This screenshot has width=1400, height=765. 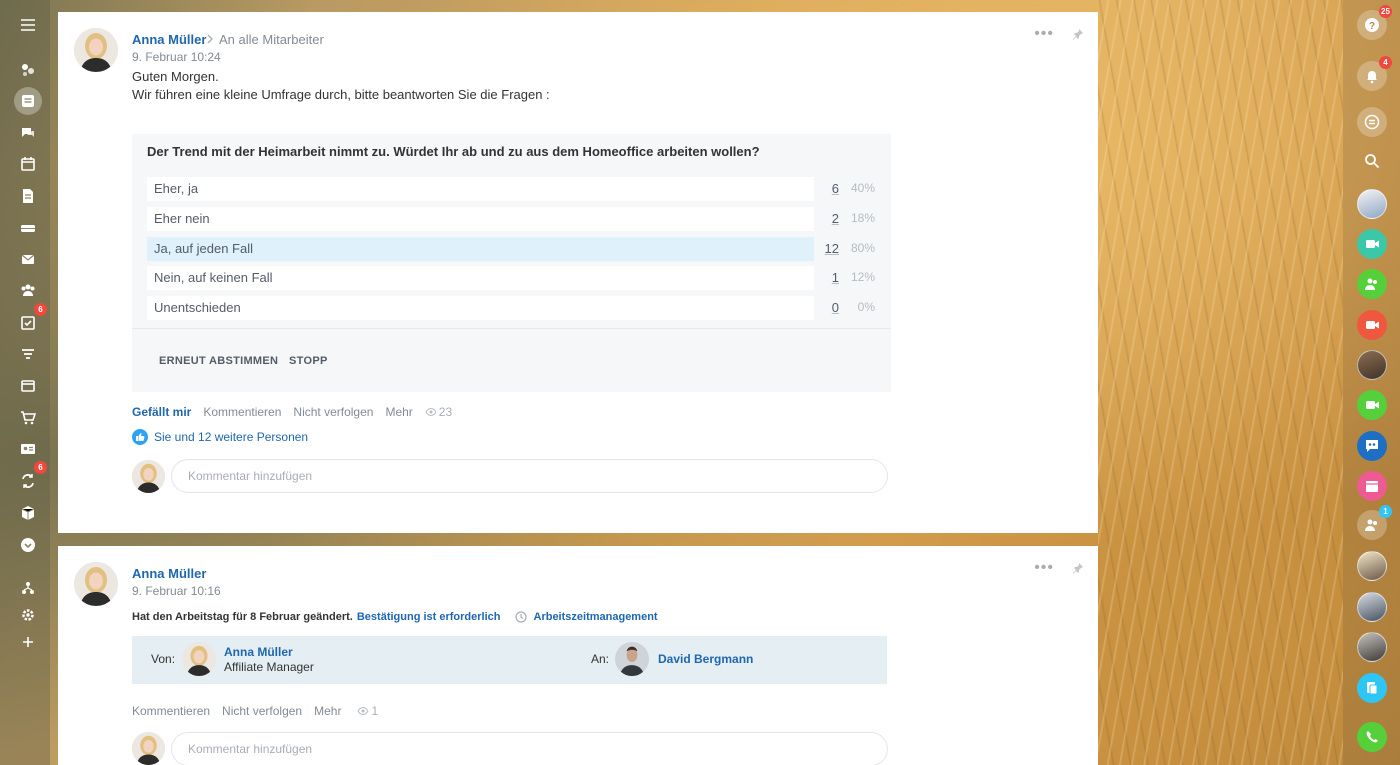 What do you see at coordinates (308, 361) in the screenshot?
I see `stop-poll-button: STOPP` at bounding box center [308, 361].